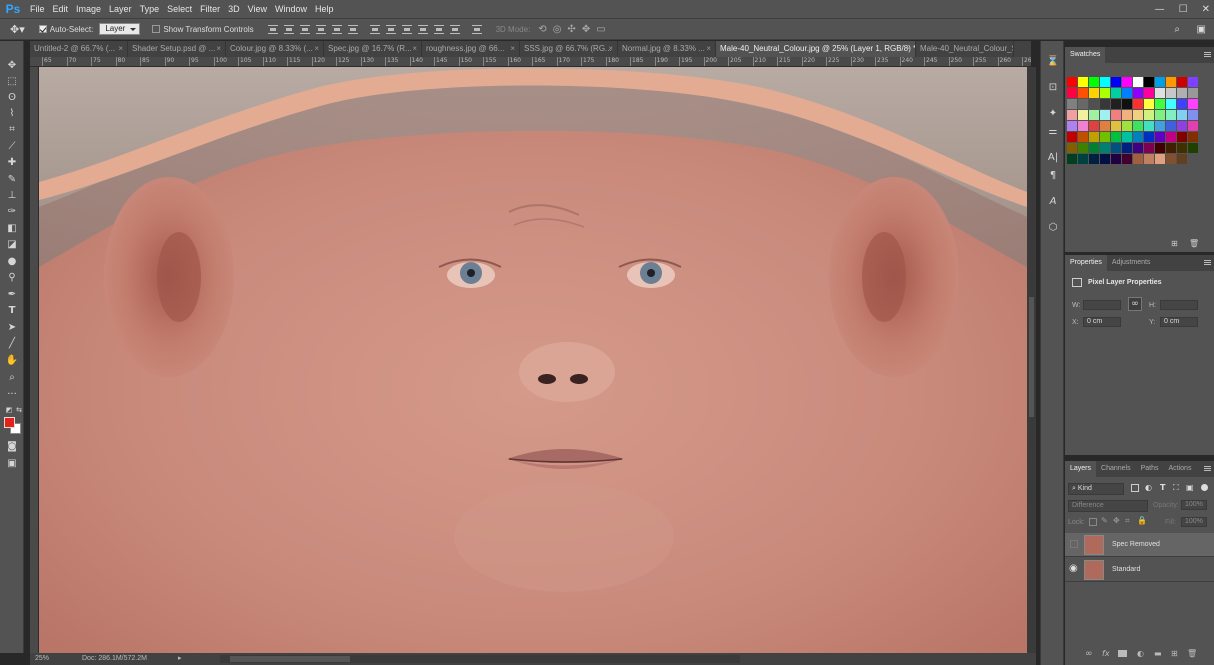 The image size is (1214, 665). What do you see at coordinates (12, 65) in the screenshot?
I see `move-tool-icon: ✥` at bounding box center [12, 65].